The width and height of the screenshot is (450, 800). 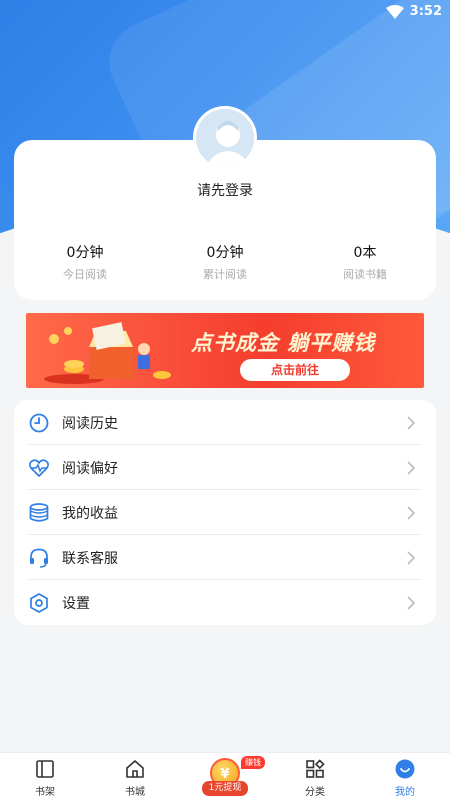 What do you see at coordinates (39, 558) in the screenshot?
I see `headset-icon` at bounding box center [39, 558].